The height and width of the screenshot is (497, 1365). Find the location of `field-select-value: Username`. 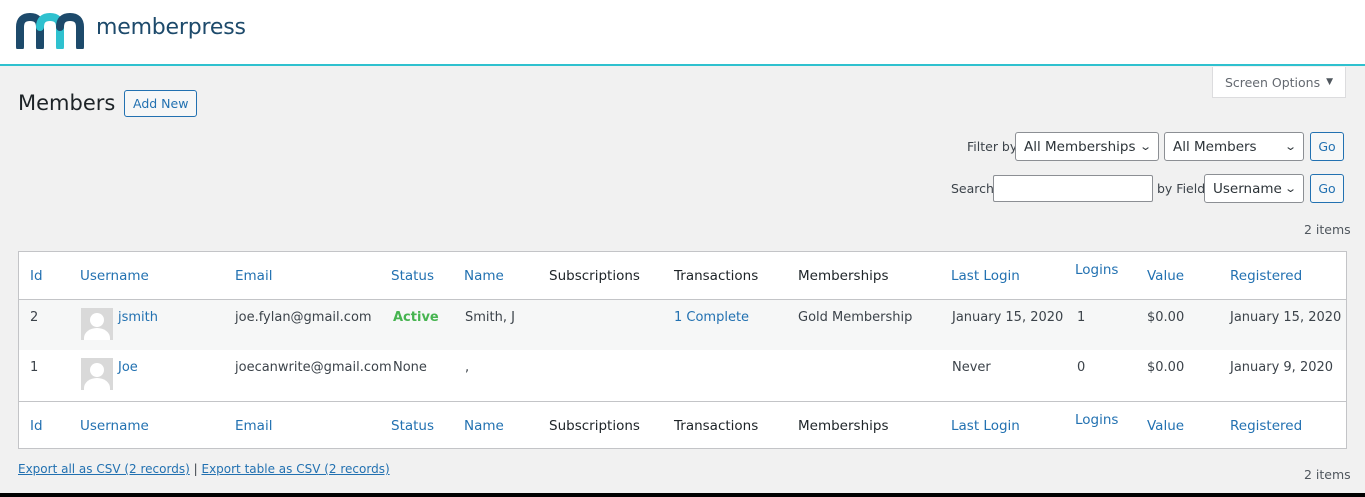

field-select-value: Username is located at coordinates (1247, 188).